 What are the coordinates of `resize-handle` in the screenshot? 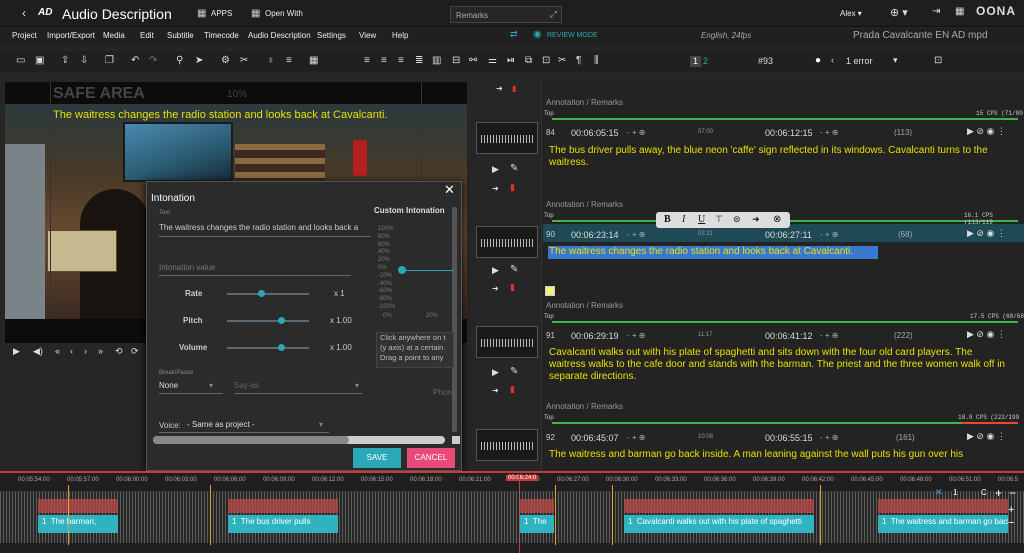 It's located at (456, 440).